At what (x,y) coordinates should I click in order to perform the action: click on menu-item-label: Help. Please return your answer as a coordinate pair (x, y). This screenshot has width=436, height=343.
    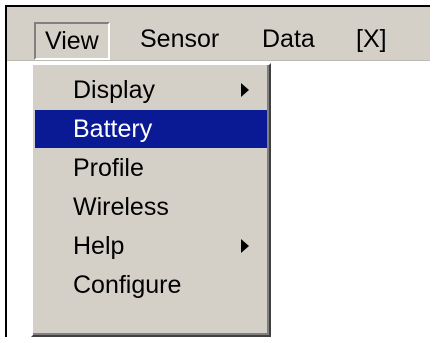
    Looking at the image, I should click on (99, 246).